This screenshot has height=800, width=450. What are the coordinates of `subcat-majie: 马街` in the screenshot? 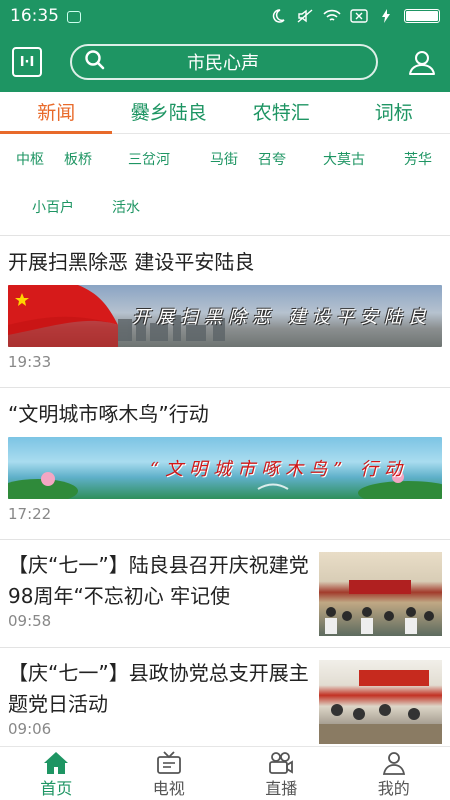 It's located at (224, 159).